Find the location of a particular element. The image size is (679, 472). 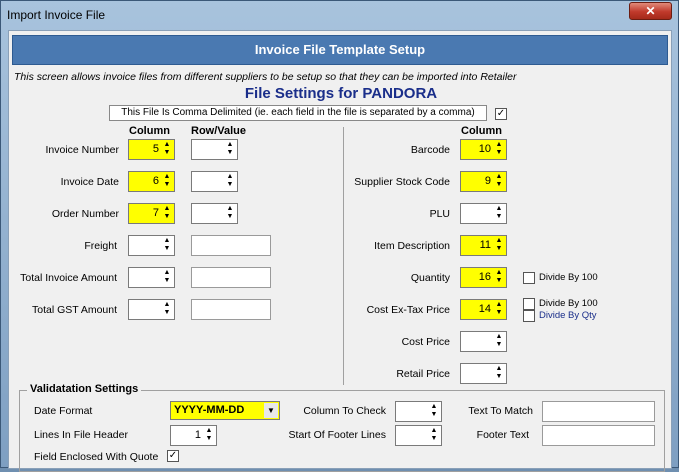

date-format-label: Date Format is located at coordinates (63, 411).